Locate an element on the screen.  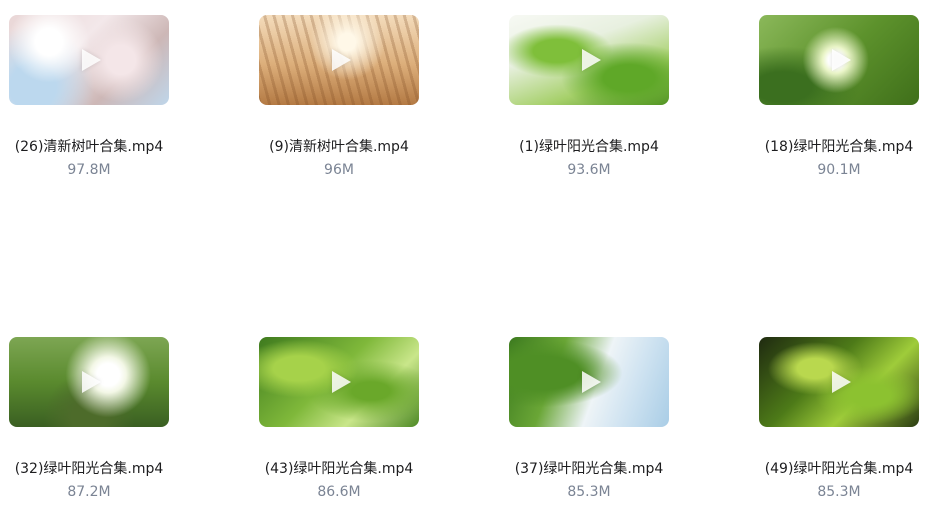
file-name: (32)绿叶阳光合集.mp4 is located at coordinates (101, 468).